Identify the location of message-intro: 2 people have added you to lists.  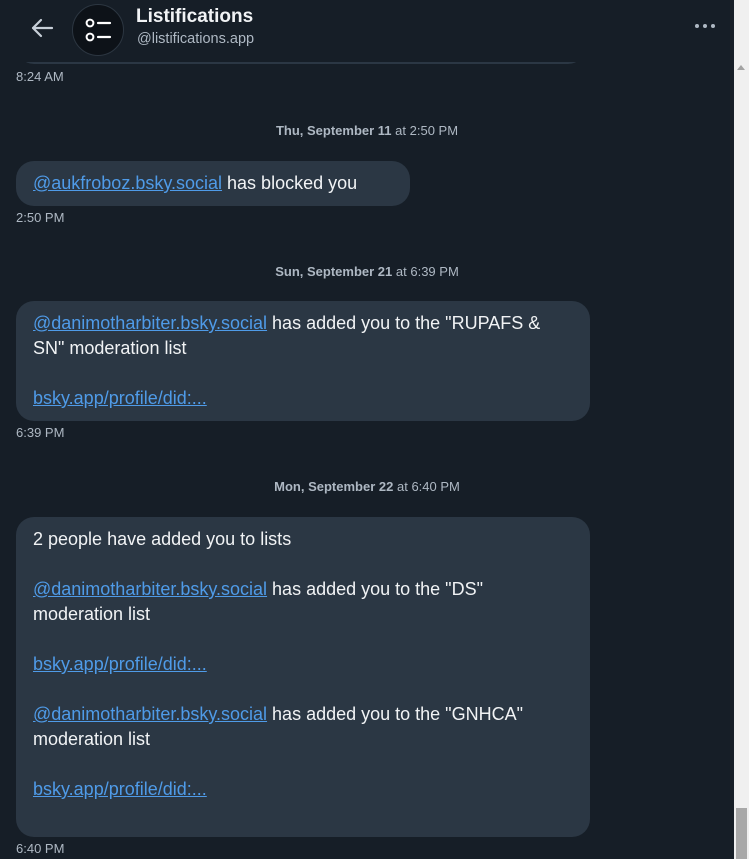
(162, 539).